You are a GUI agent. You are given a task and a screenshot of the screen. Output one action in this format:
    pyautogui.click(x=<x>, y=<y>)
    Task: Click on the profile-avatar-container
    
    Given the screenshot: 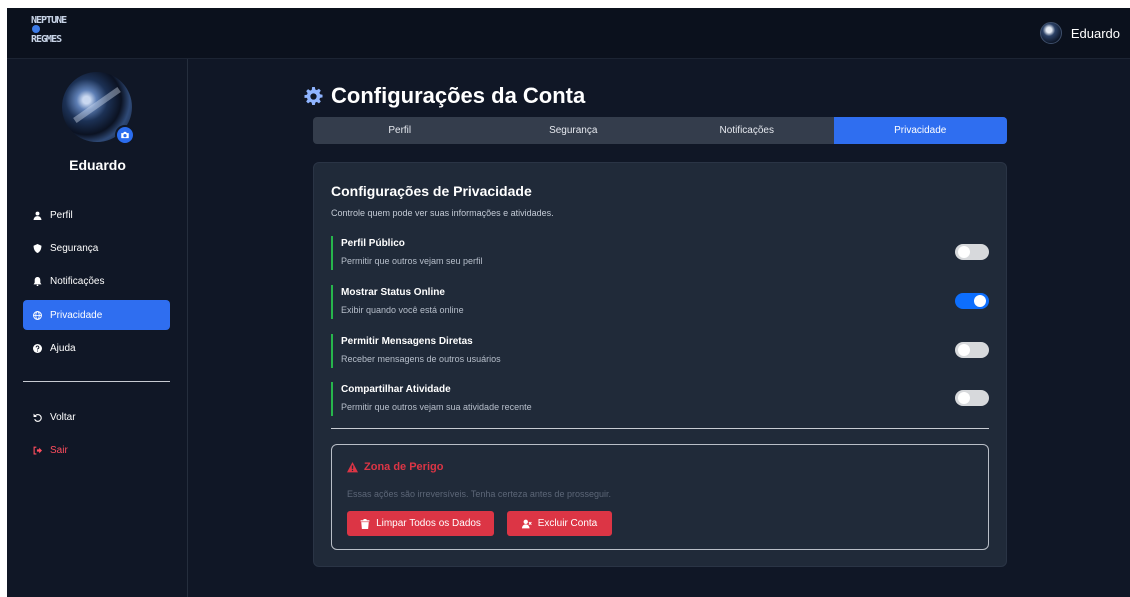 What is the action you would take?
    pyautogui.click(x=98, y=108)
    